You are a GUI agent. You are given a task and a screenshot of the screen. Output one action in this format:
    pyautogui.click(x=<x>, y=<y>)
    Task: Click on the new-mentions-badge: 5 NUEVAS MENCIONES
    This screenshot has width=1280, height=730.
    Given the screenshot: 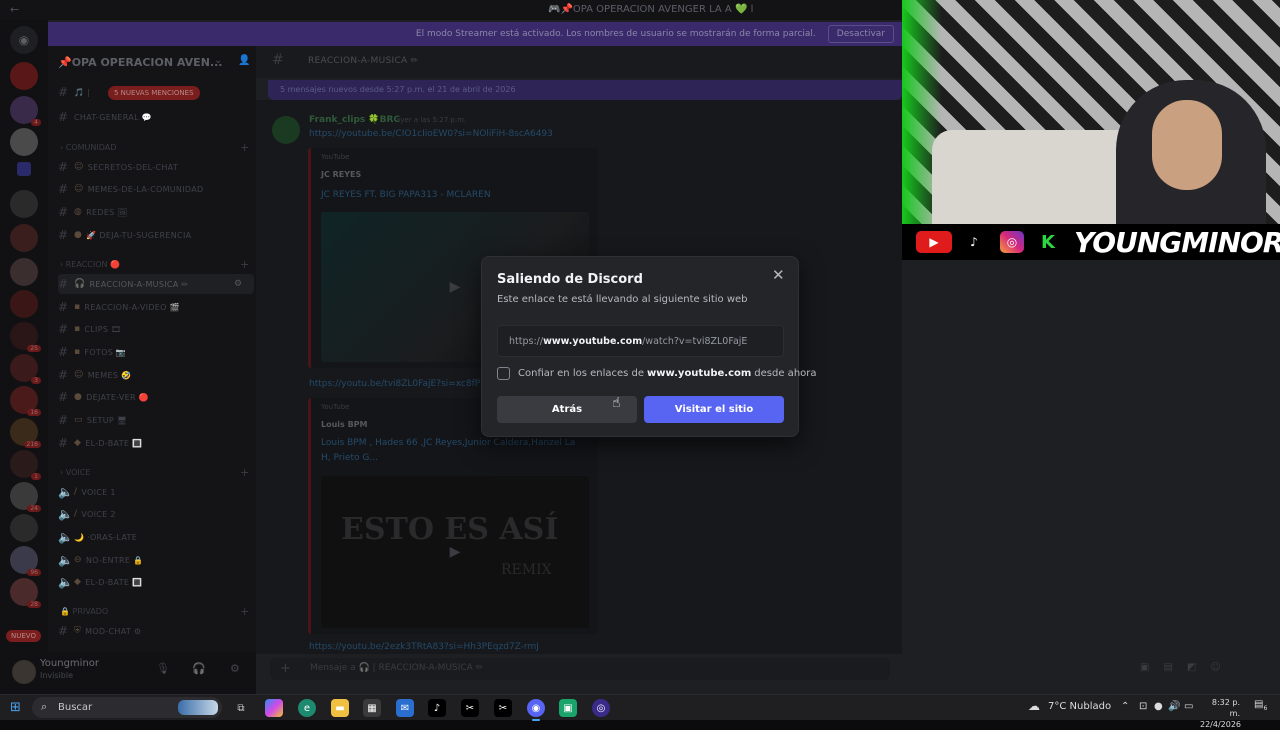 What is the action you would take?
    pyautogui.click(x=154, y=93)
    